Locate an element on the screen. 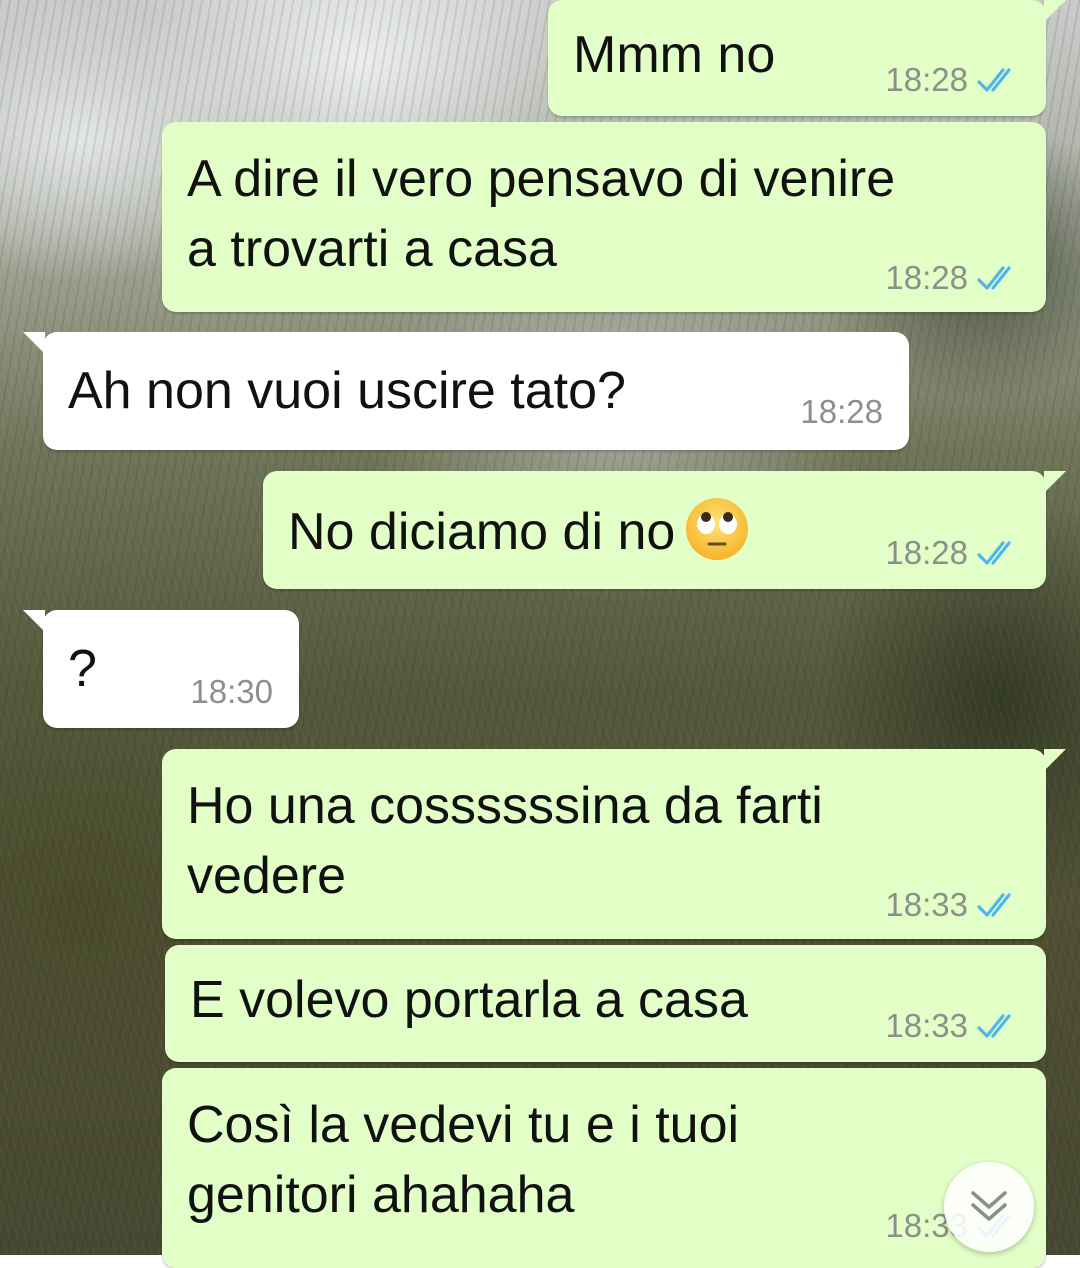  scroll-to-bottom-button is located at coordinates (989, 1207).